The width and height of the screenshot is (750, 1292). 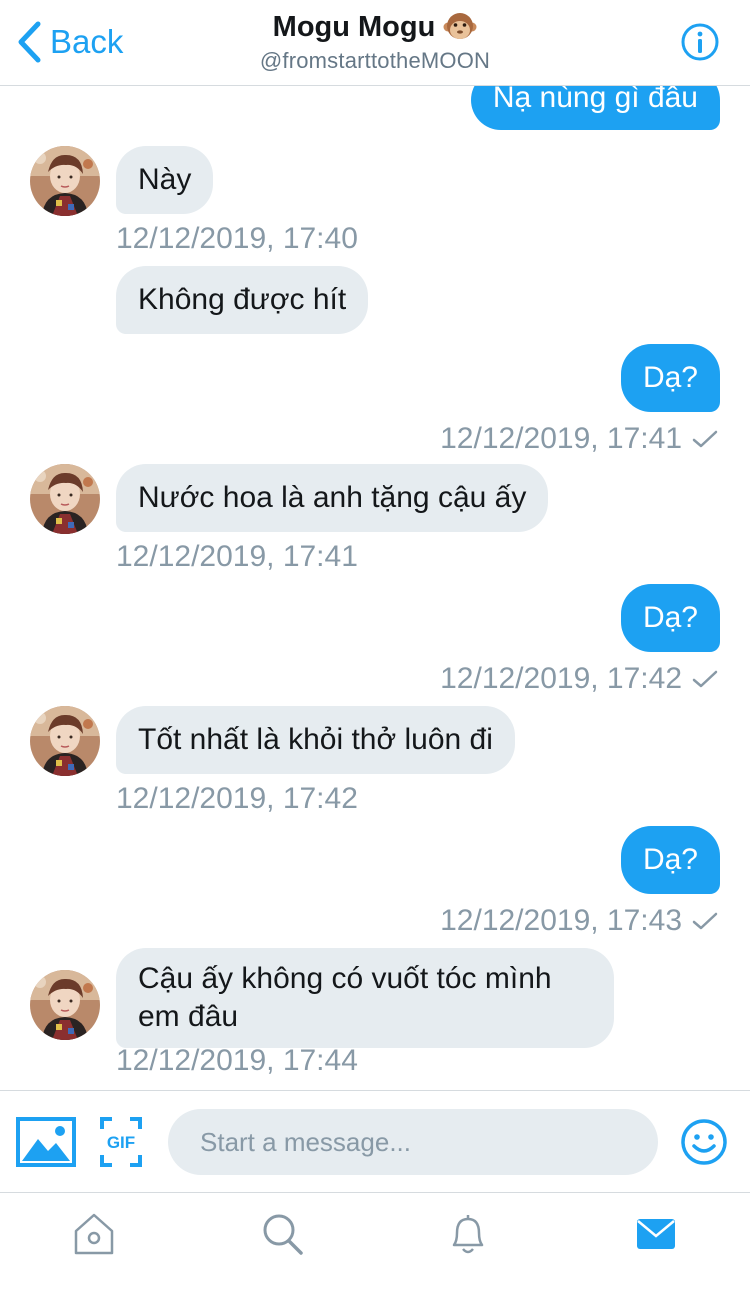 I want to click on tab-bar, so click(x=375, y=1242).